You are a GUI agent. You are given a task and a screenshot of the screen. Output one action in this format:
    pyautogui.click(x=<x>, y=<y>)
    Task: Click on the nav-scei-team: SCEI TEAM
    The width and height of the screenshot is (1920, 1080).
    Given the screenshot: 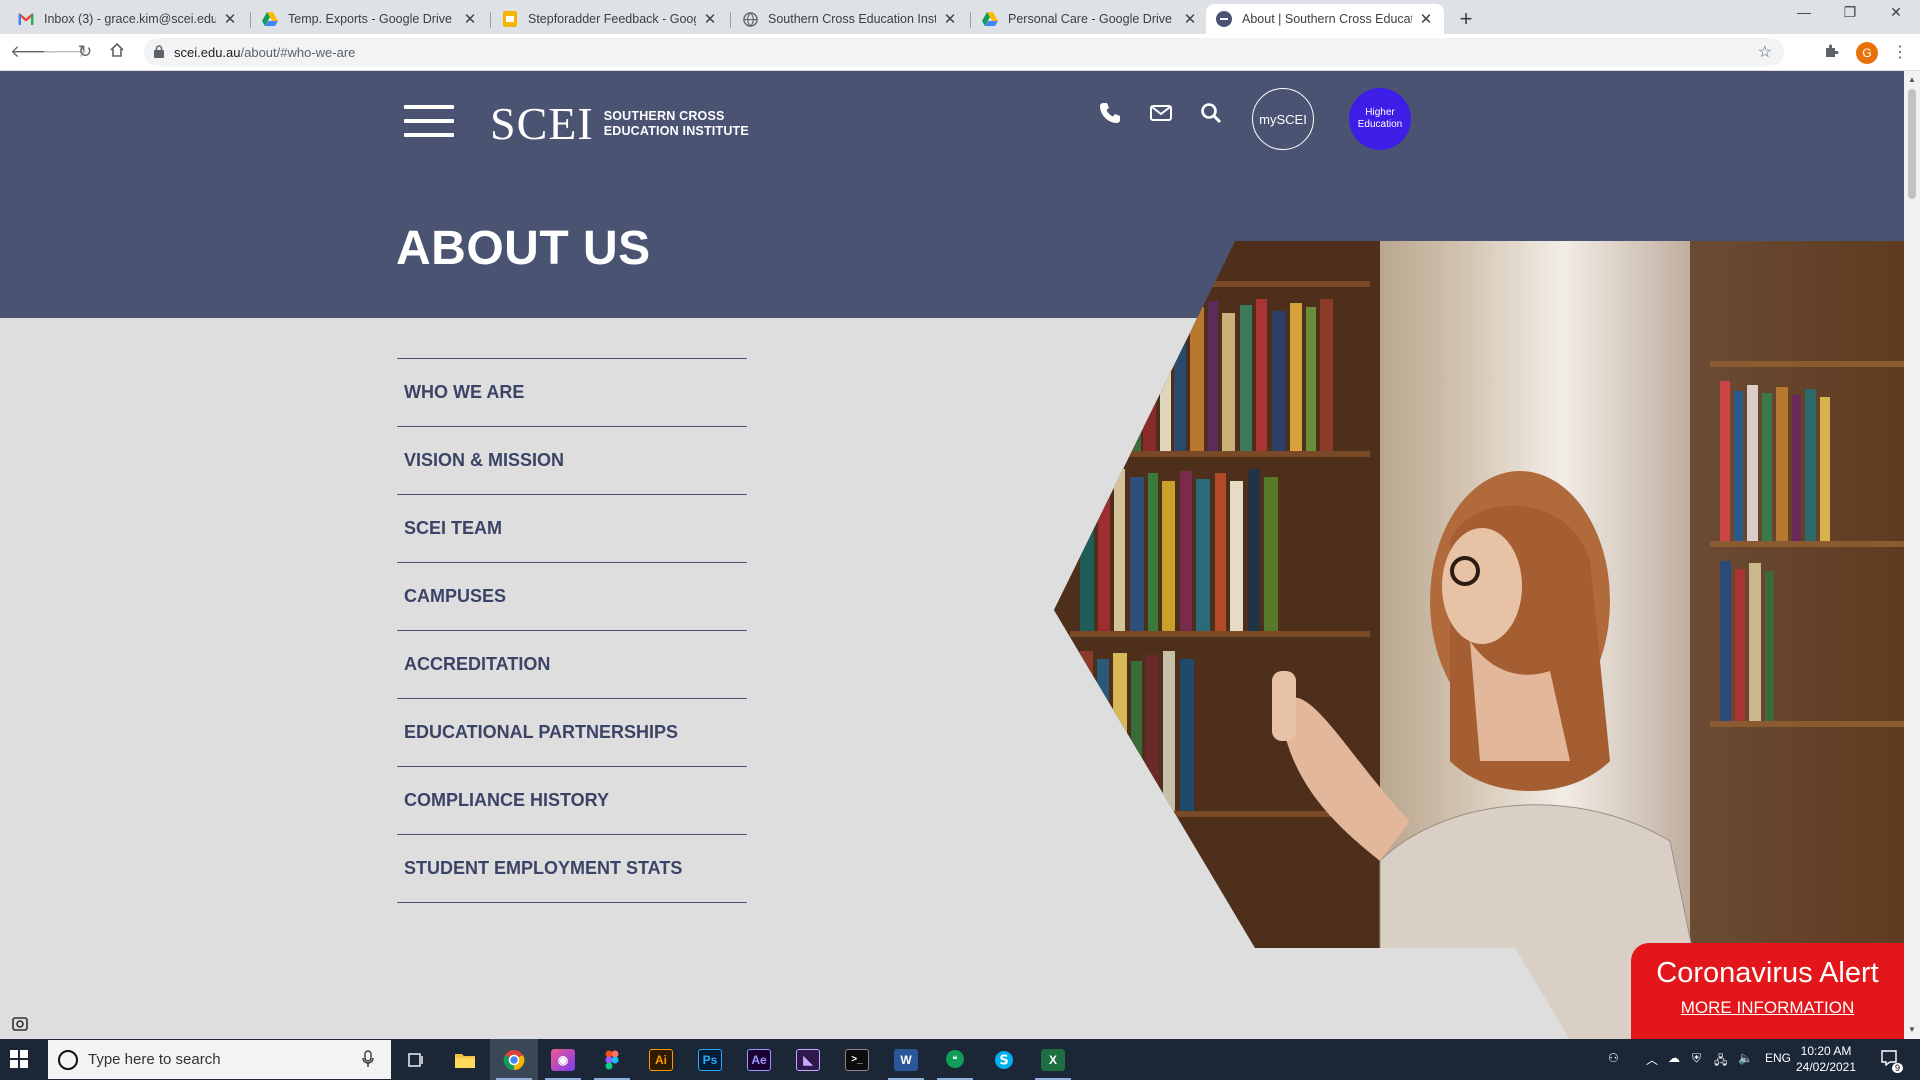 What is the action you would take?
    pyautogui.click(x=572, y=529)
    